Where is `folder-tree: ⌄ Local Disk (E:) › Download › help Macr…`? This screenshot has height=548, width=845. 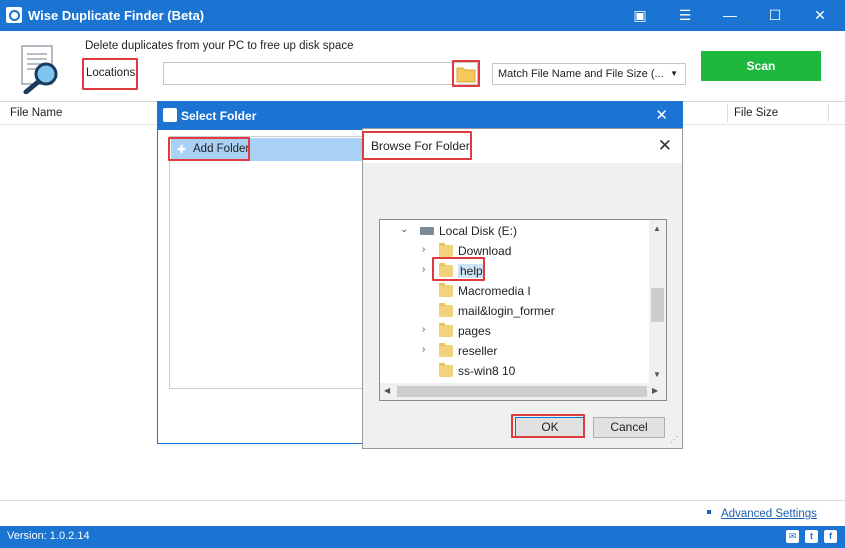 folder-tree: ⌄ Local Disk (E:) › Download › help Macr… is located at coordinates (523, 310).